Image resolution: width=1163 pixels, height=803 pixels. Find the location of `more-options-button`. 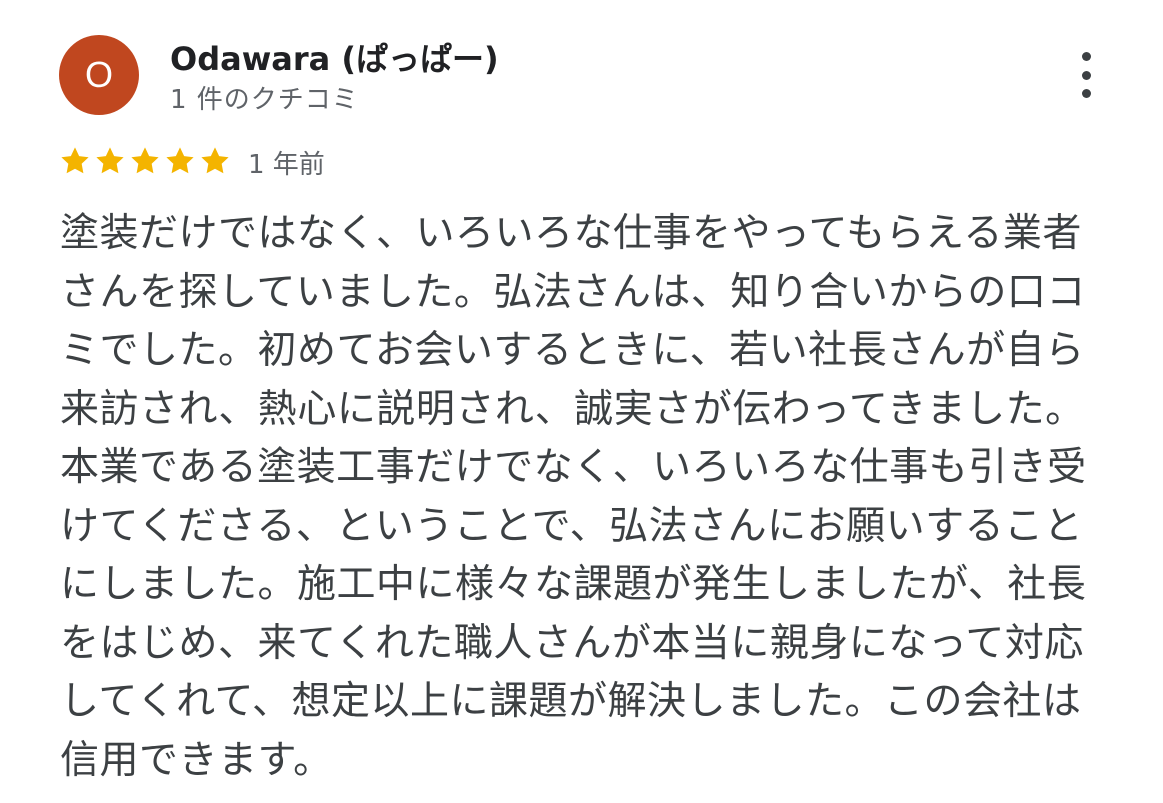

more-options-button is located at coordinates (1086, 75).